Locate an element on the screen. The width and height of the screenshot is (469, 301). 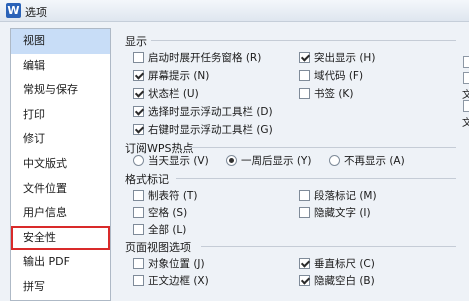
sidebar-item-label: 用户信息 is located at coordinates (45, 213).